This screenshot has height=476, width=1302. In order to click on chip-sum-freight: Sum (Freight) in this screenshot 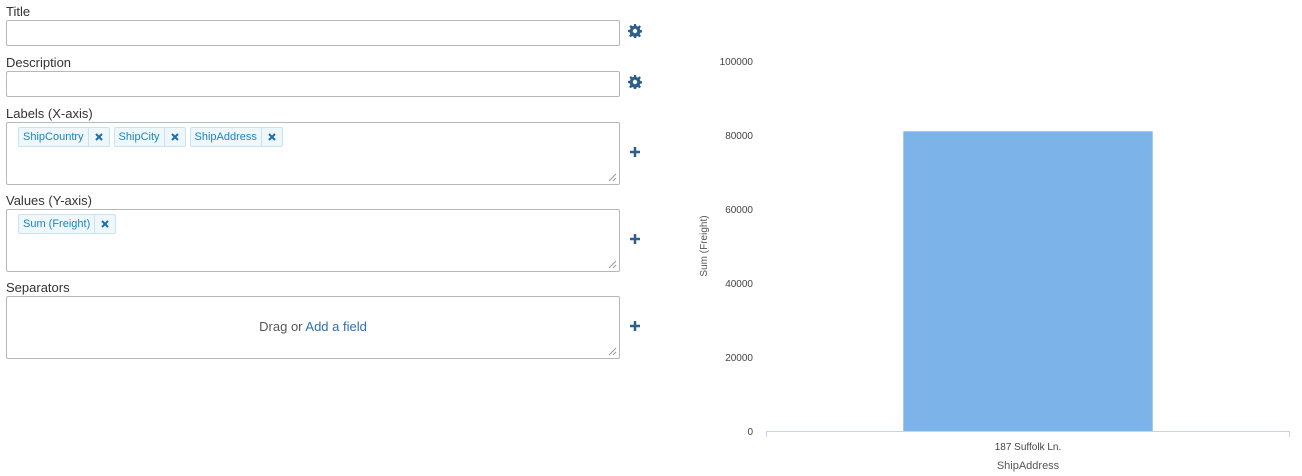, I will do `click(67, 224)`.